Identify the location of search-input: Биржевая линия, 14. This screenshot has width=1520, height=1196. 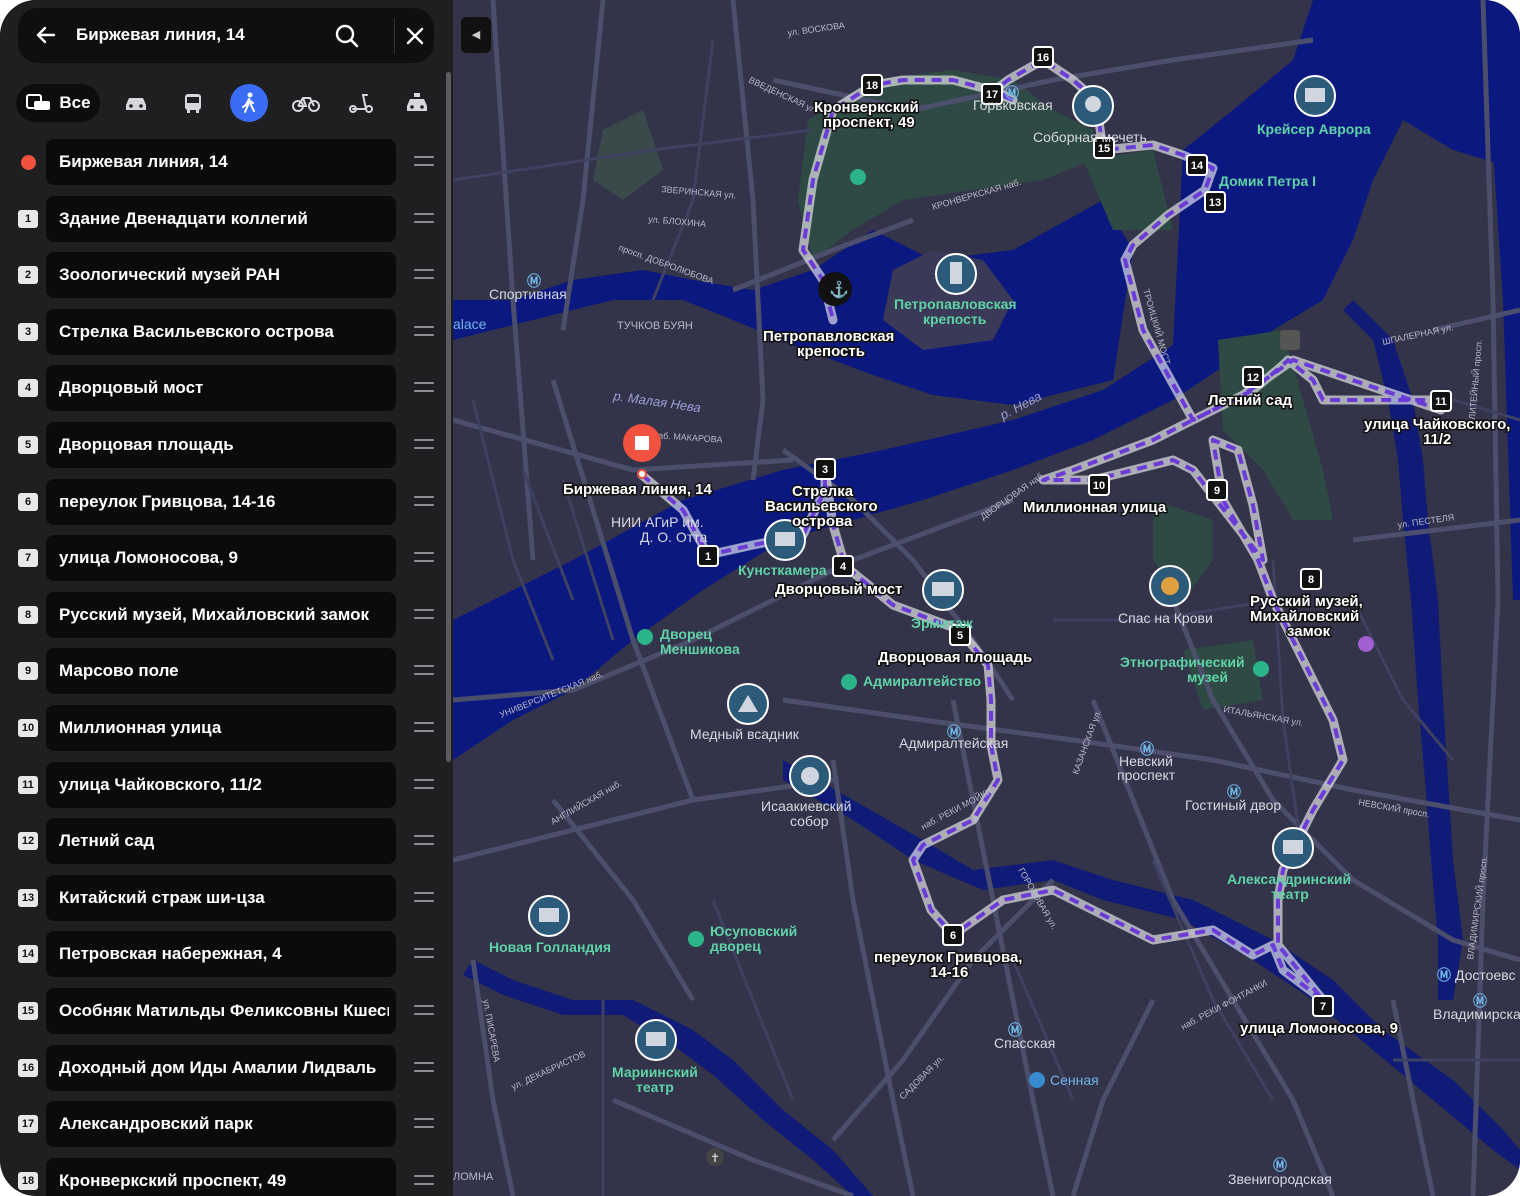
(160, 35).